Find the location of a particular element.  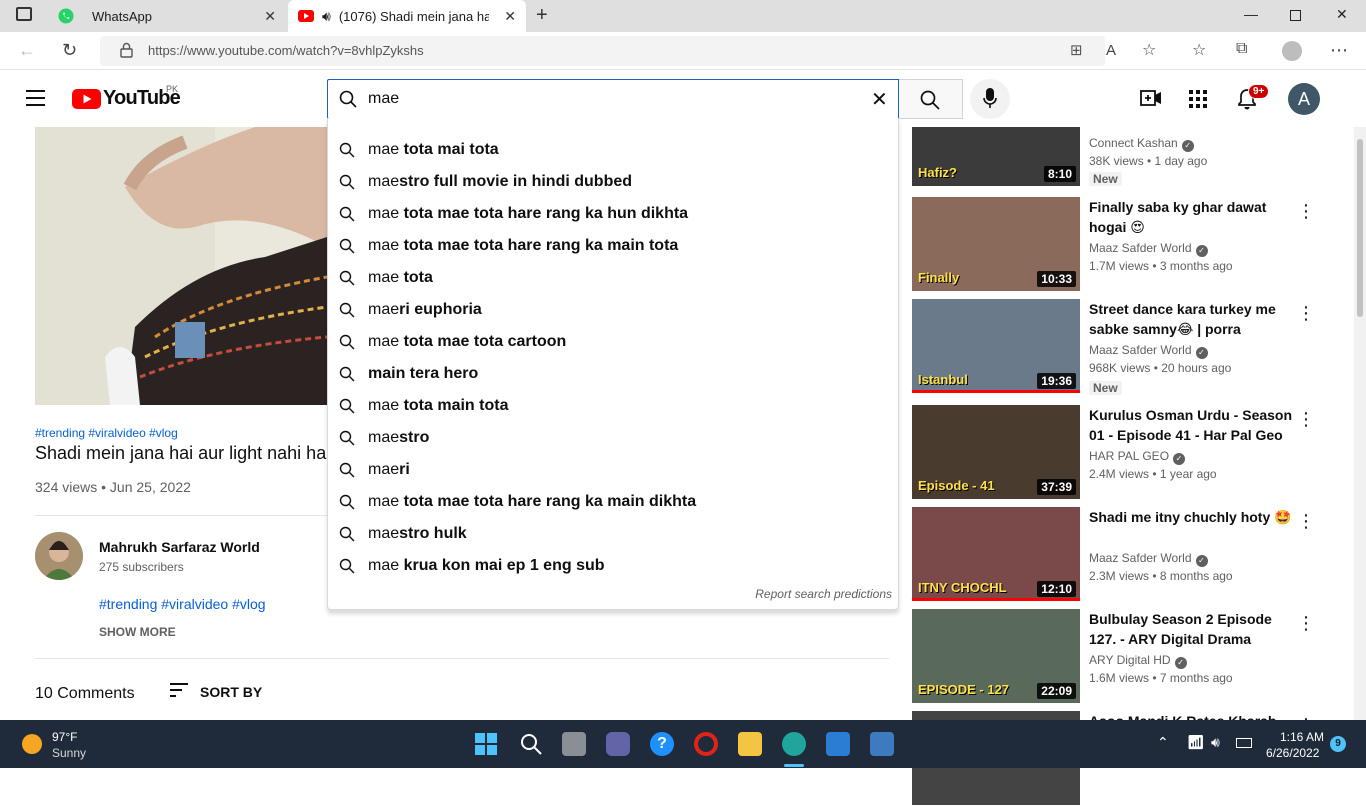

description-hashtags: #trending #viralvideo #vlog is located at coordinates (182, 604).